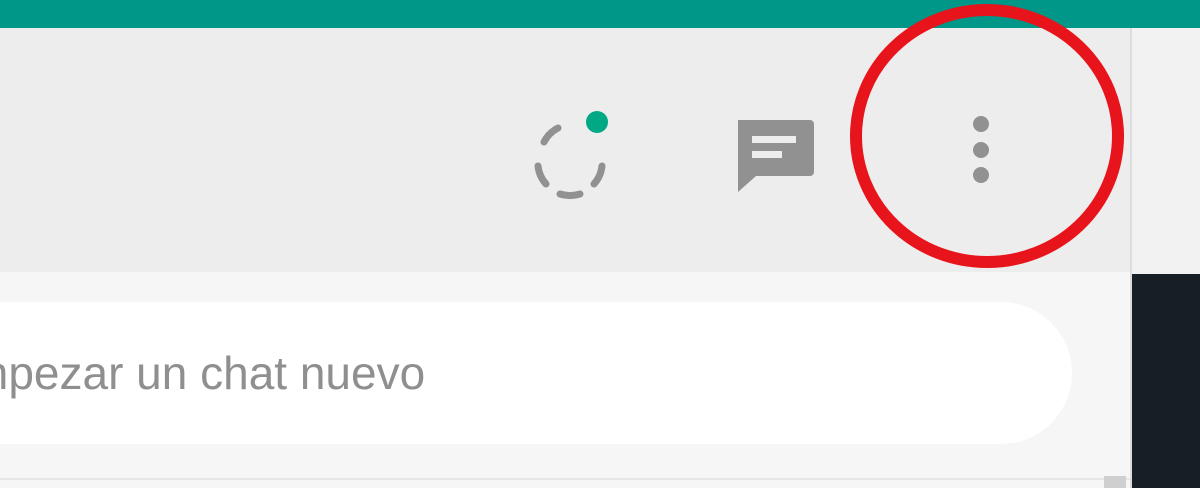 This screenshot has width=1200, height=488. Describe the element at coordinates (1115, 482) in the screenshot. I see `scrollbar-thumb` at that location.